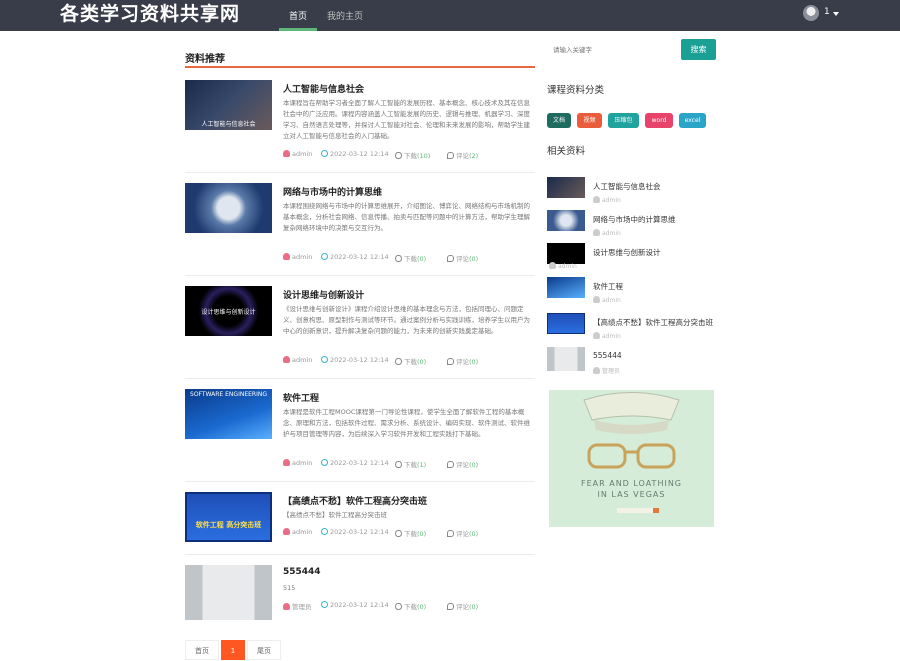 Image resolution: width=900 pixels, height=661 pixels. I want to click on page-last-button: 尾页, so click(264, 650).